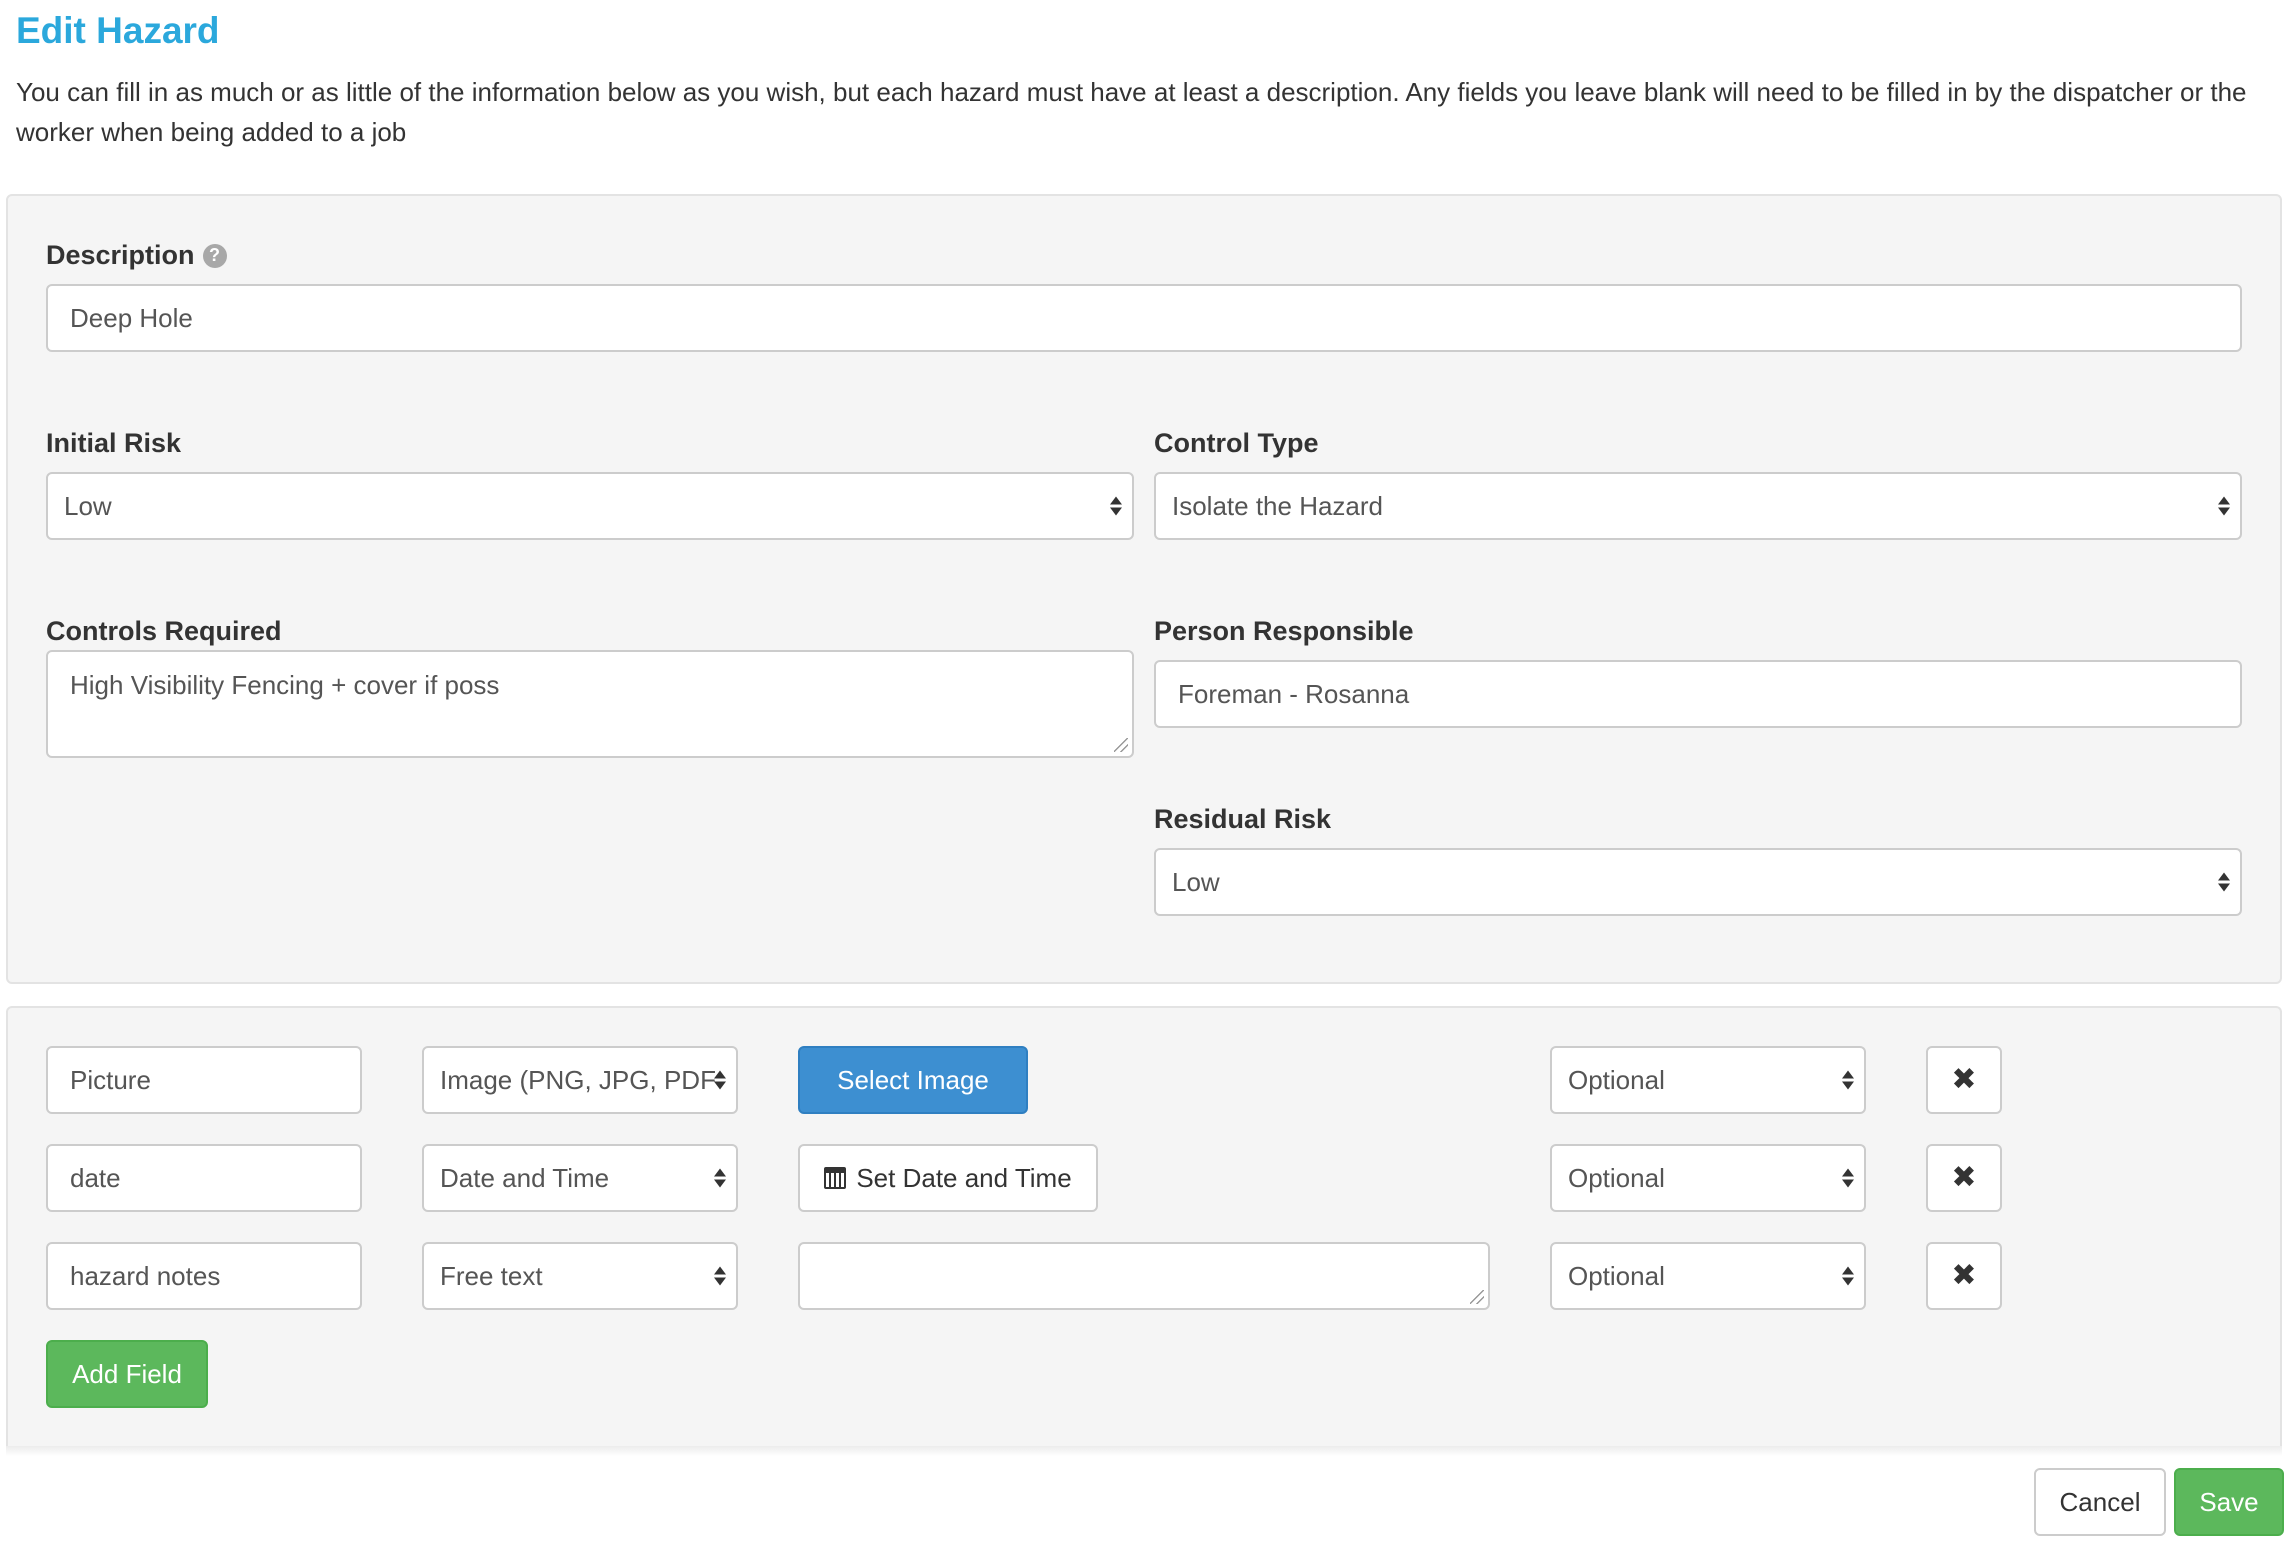  Describe the element at coordinates (95, 1177) in the screenshot. I see `field-name-value: date` at that location.